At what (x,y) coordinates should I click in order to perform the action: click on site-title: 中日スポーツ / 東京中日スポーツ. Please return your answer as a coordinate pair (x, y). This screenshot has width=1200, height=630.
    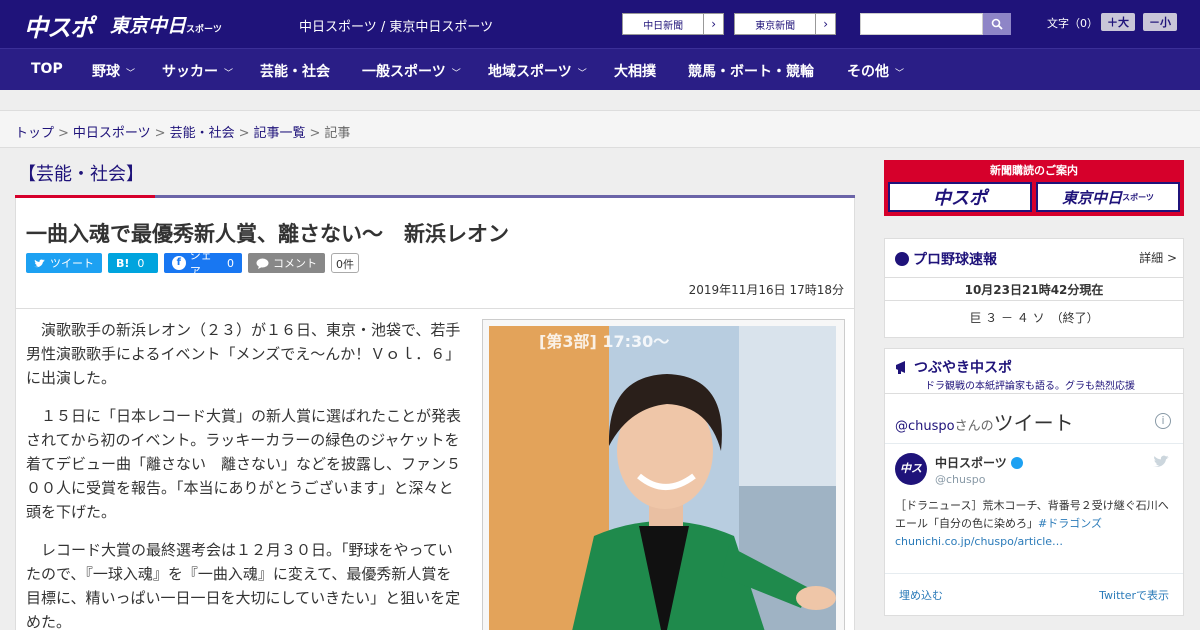
    Looking at the image, I should click on (396, 25).